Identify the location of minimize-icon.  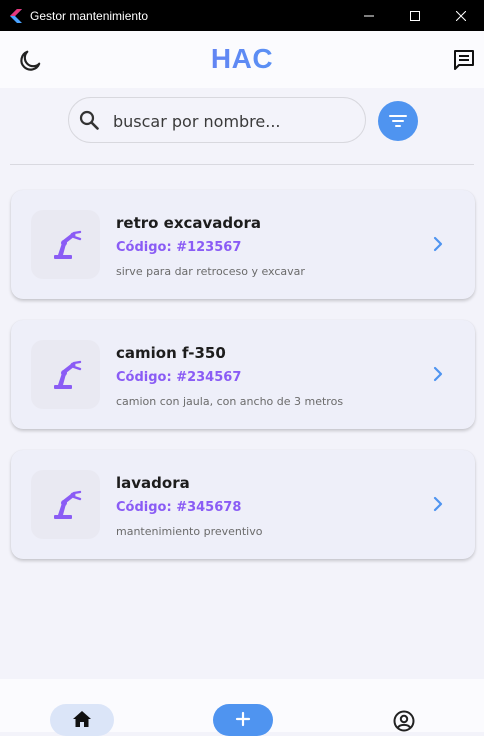
(369, 15).